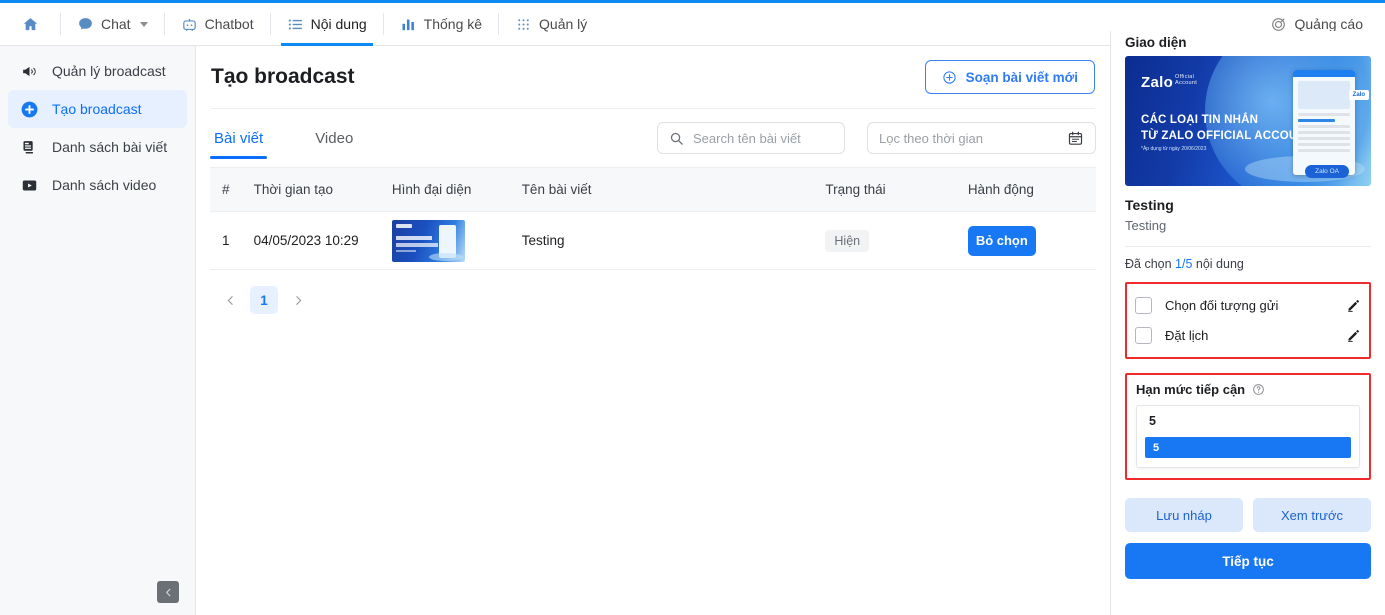 Image resolution: width=1385 pixels, height=615 pixels. I want to click on limit-select-dropdown: 5 5, so click(1248, 436).